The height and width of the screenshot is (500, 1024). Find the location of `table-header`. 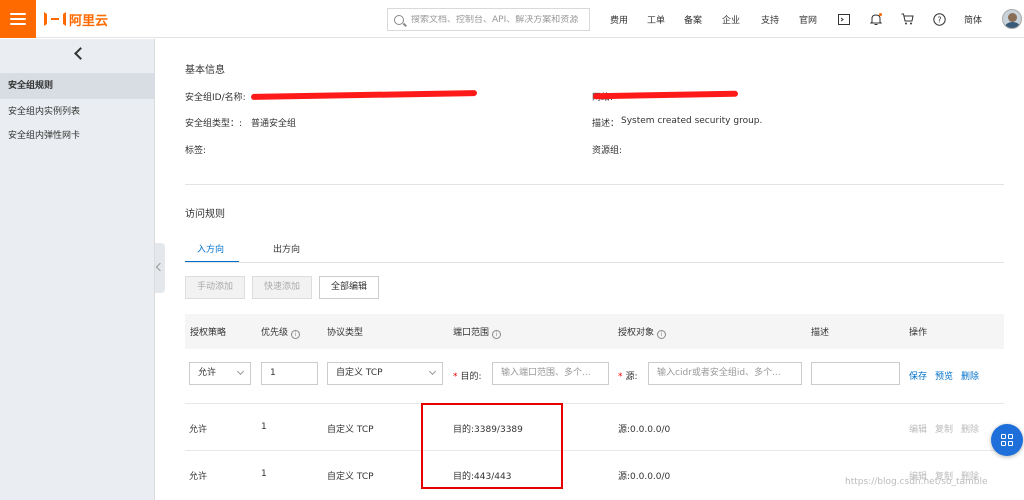

table-header is located at coordinates (594, 331).